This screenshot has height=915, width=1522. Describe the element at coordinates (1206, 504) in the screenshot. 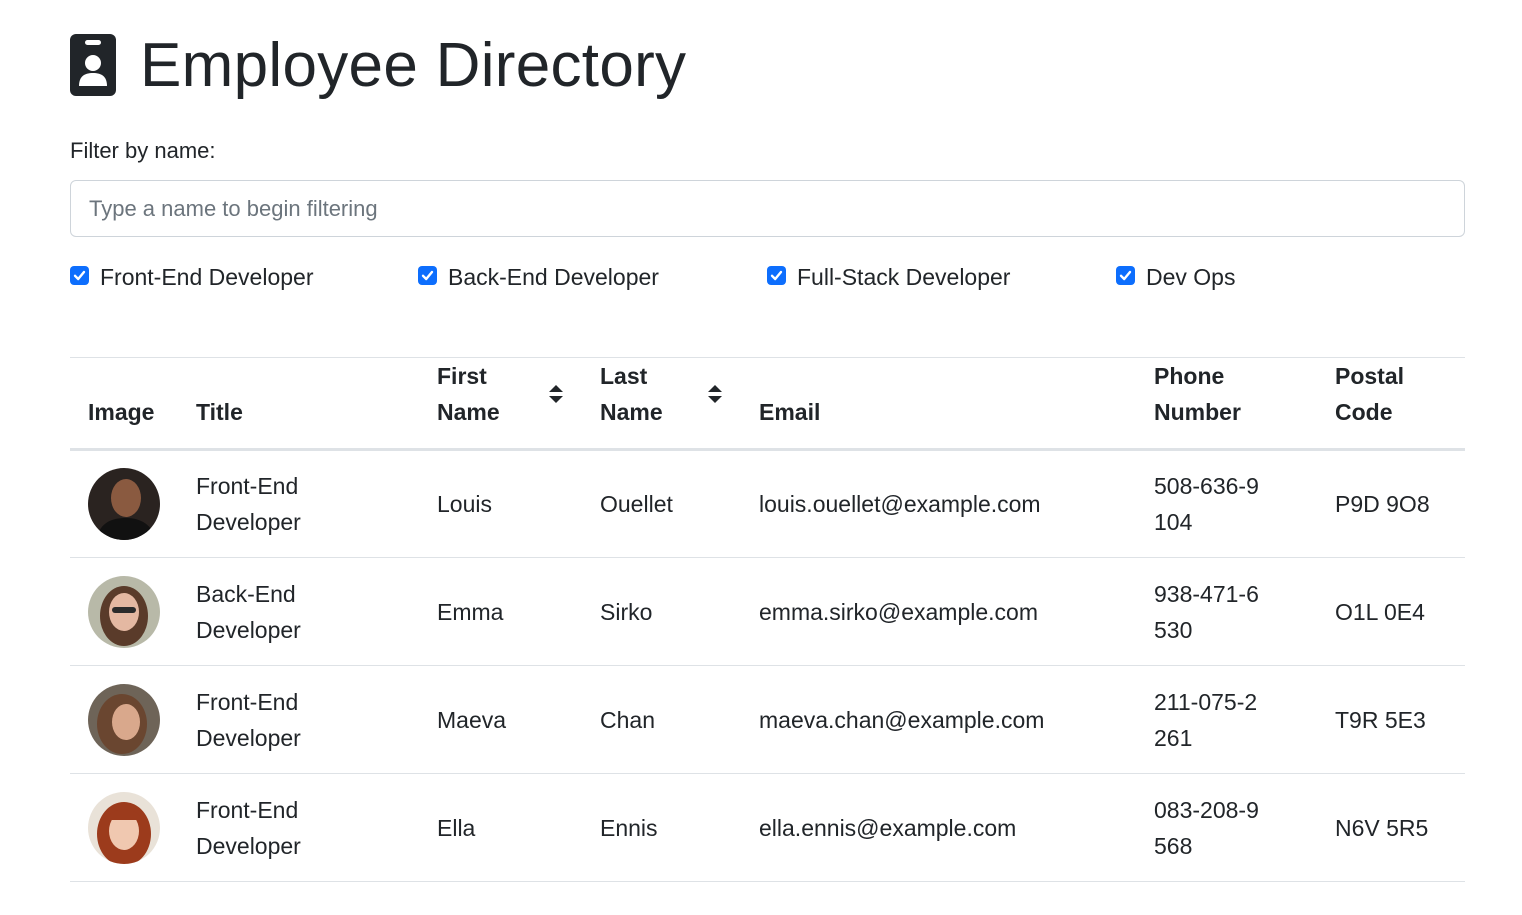

I see `phone-value: 508-636-9104` at that location.